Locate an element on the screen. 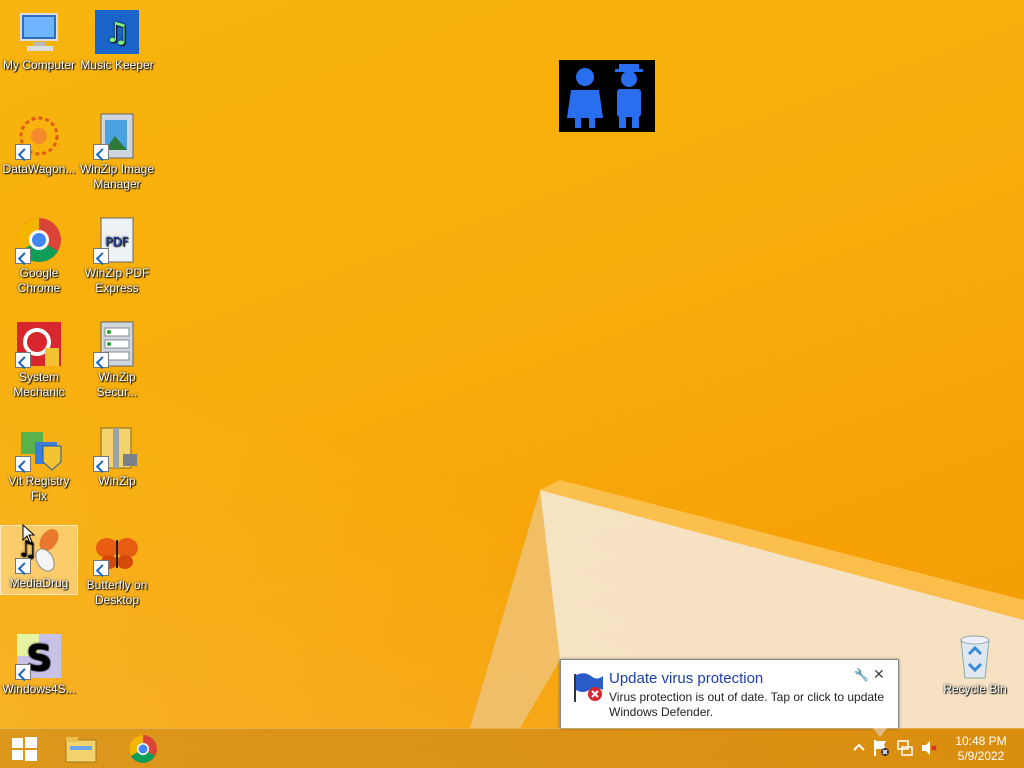 The image size is (1024, 768). taskbar-file-explorer is located at coordinates (81, 748).